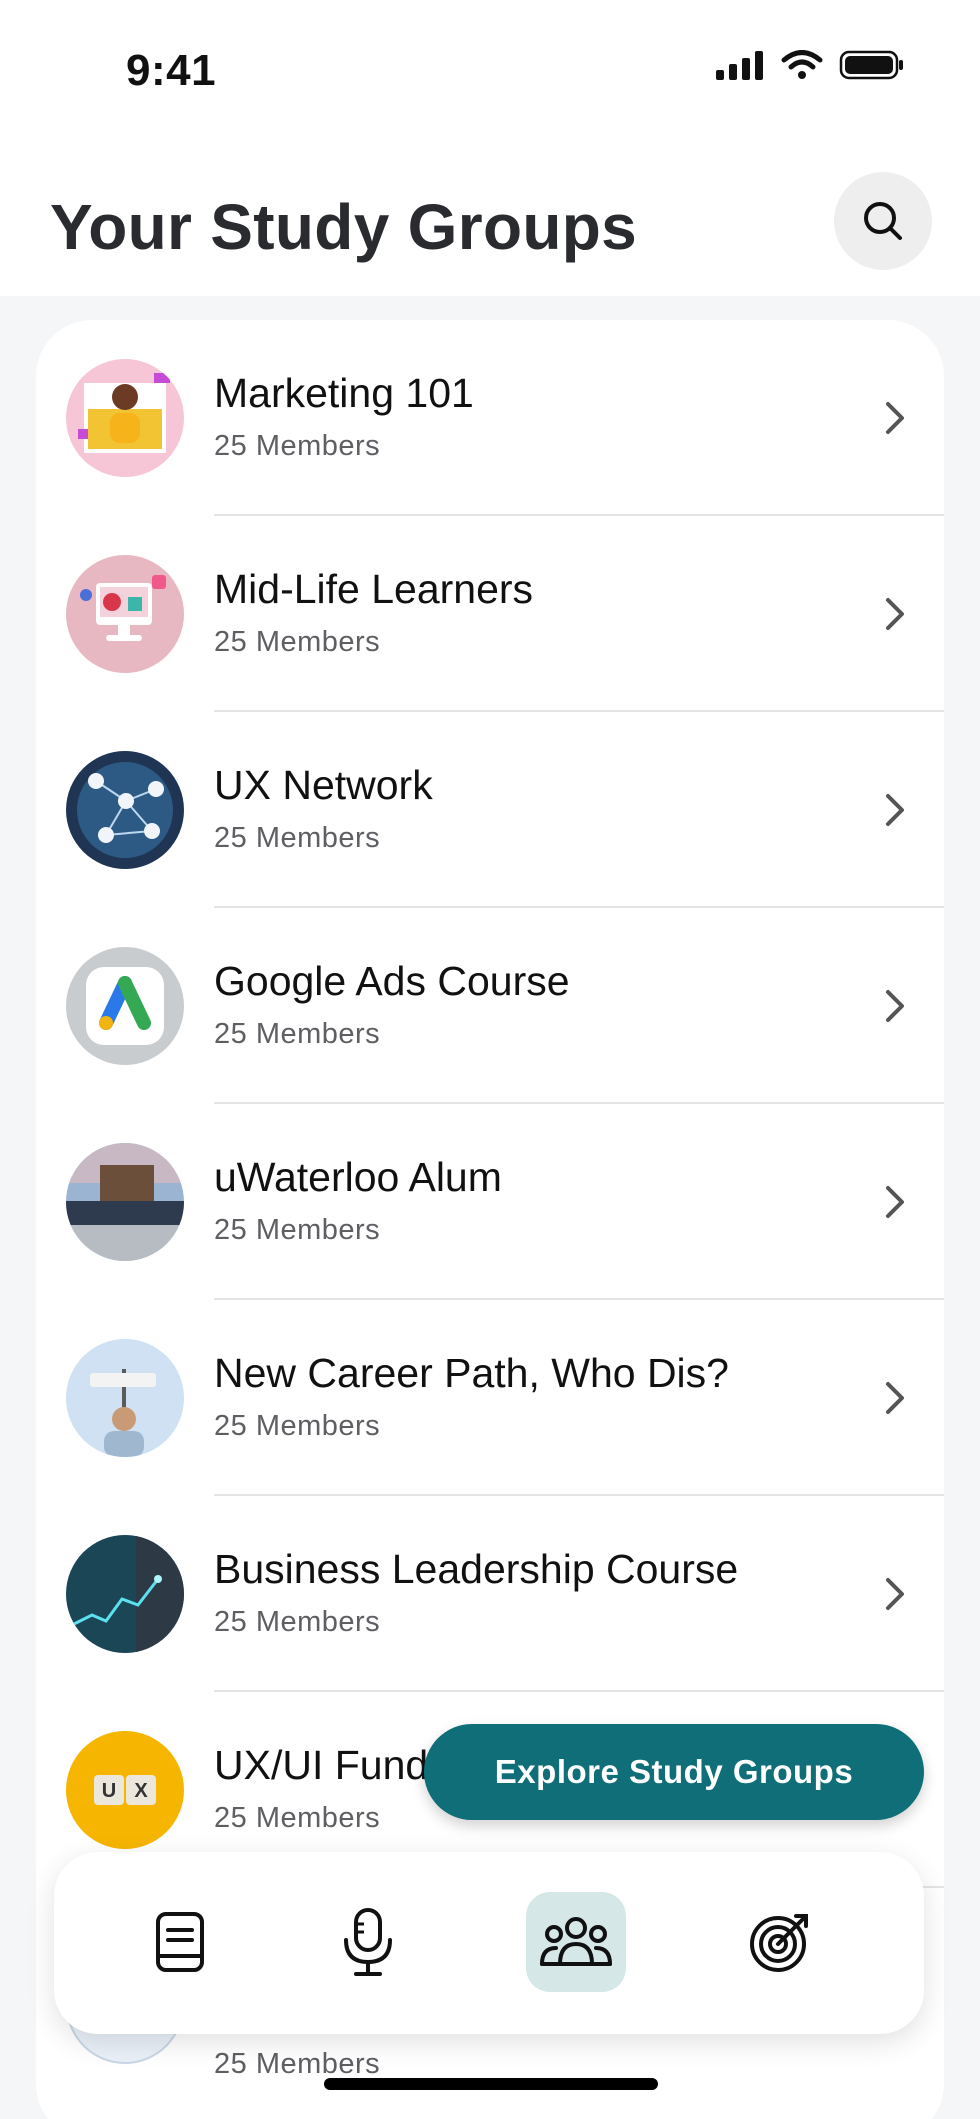 The height and width of the screenshot is (2119, 980). I want to click on group-name: New Career Path, Who Dis?, so click(471, 1373).